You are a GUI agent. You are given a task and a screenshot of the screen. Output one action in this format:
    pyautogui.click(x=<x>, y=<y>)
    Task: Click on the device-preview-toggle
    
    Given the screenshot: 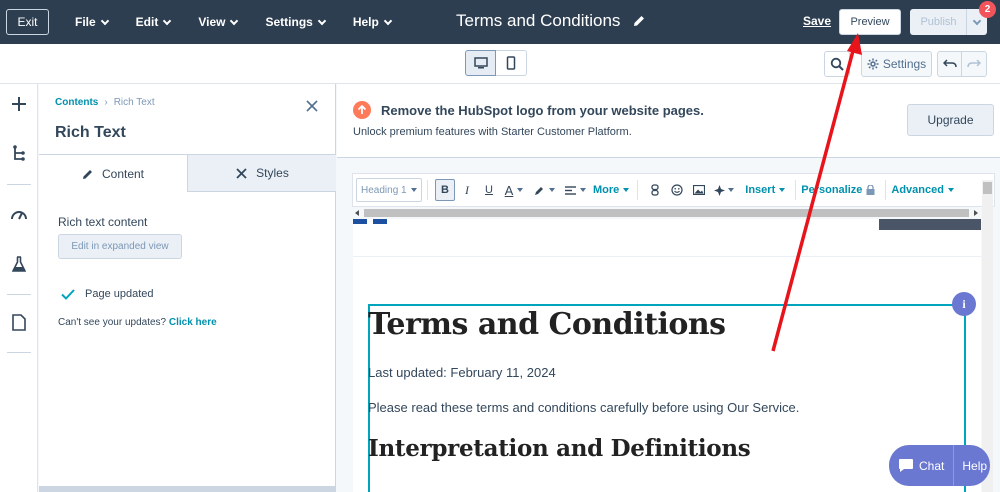 What is the action you would take?
    pyautogui.click(x=496, y=63)
    